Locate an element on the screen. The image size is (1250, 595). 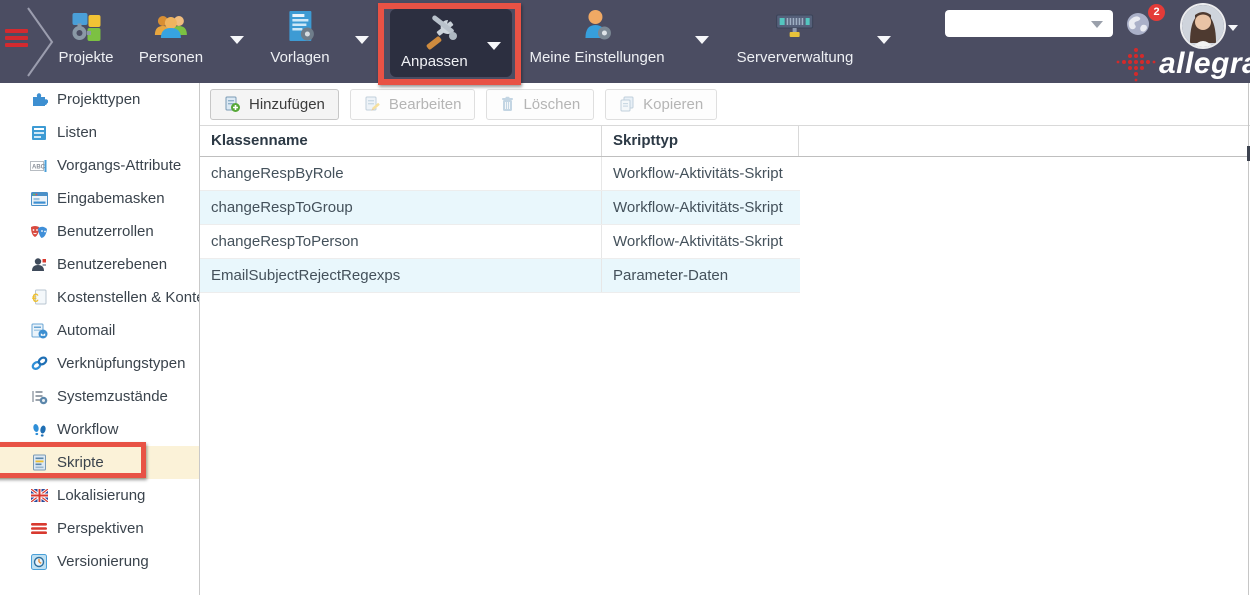
globe-icon is located at coordinates (1138, 26).